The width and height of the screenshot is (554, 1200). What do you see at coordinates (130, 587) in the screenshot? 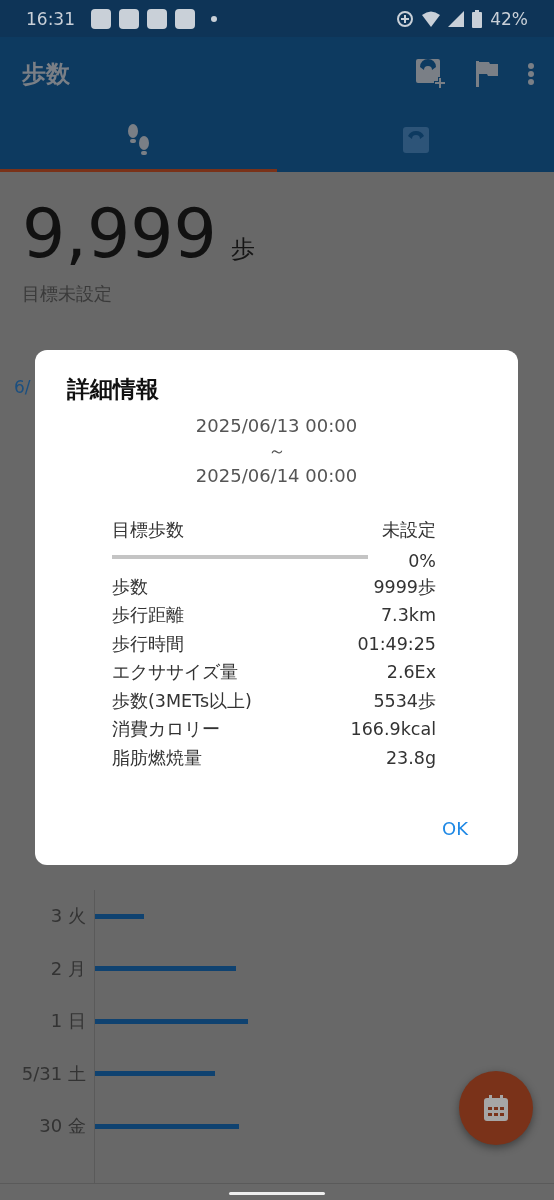
I see `row-label: 歩数` at bounding box center [130, 587].